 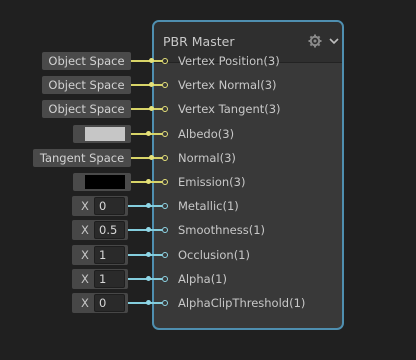 I want to click on slot-label: AlphaClipThreshold(1), so click(x=242, y=303).